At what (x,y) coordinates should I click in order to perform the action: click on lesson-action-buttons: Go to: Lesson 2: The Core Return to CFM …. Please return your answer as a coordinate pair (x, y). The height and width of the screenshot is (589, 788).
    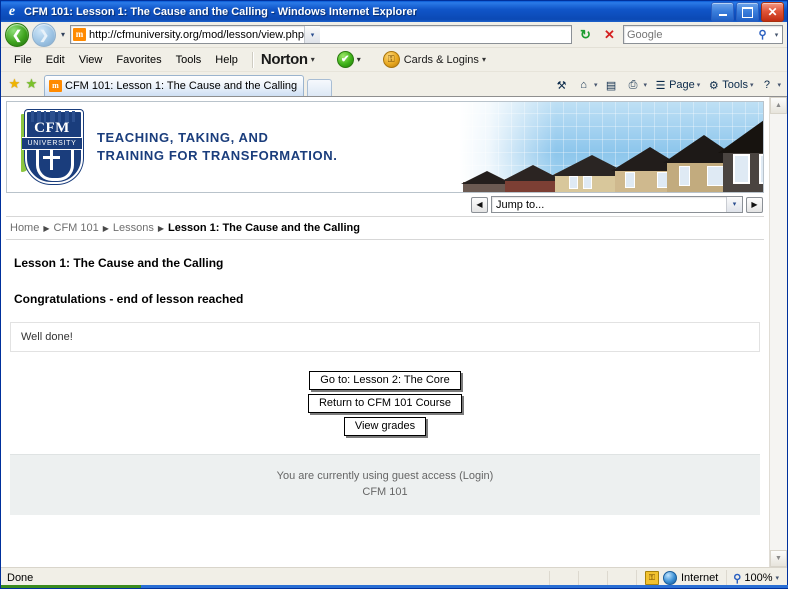
    Looking at the image, I should click on (385, 403).